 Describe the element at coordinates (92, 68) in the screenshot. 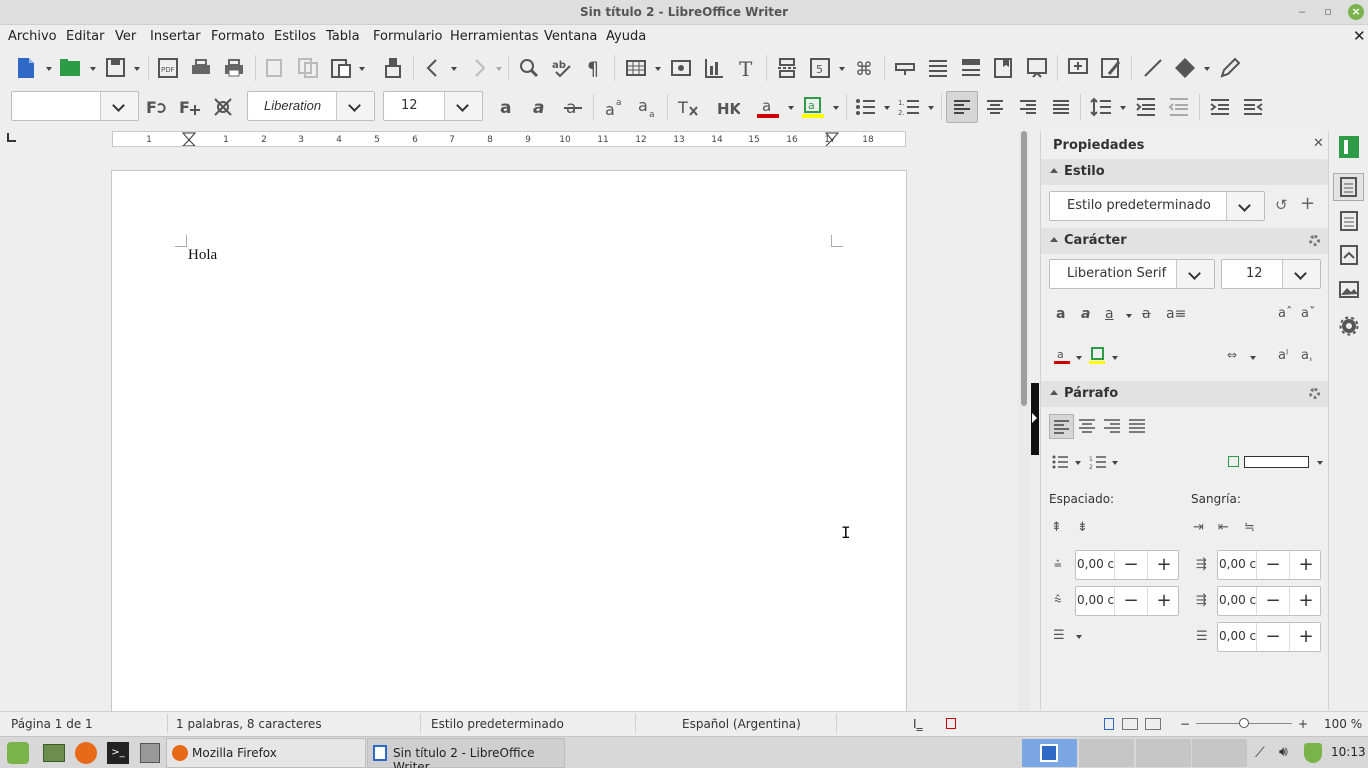

I see `open-dropdown-icon` at that location.